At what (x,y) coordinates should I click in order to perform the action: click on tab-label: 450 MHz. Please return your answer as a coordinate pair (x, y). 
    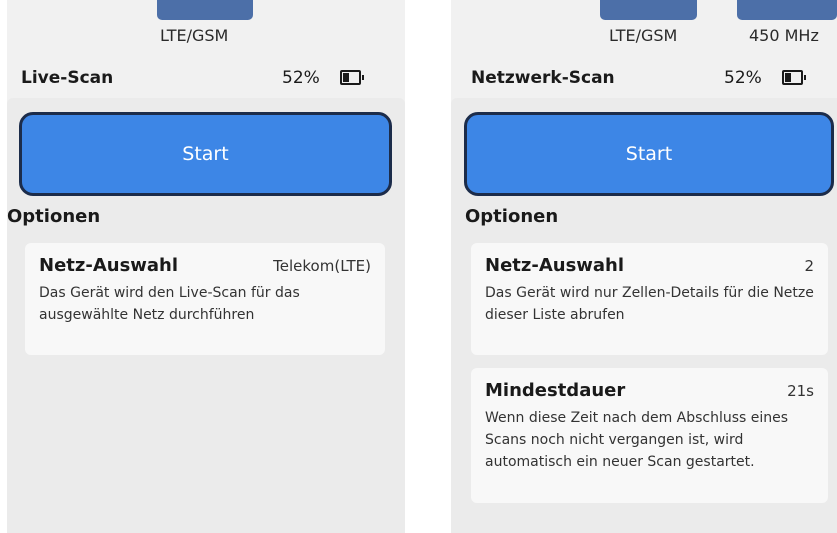
    Looking at the image, I should click on (784, 35).